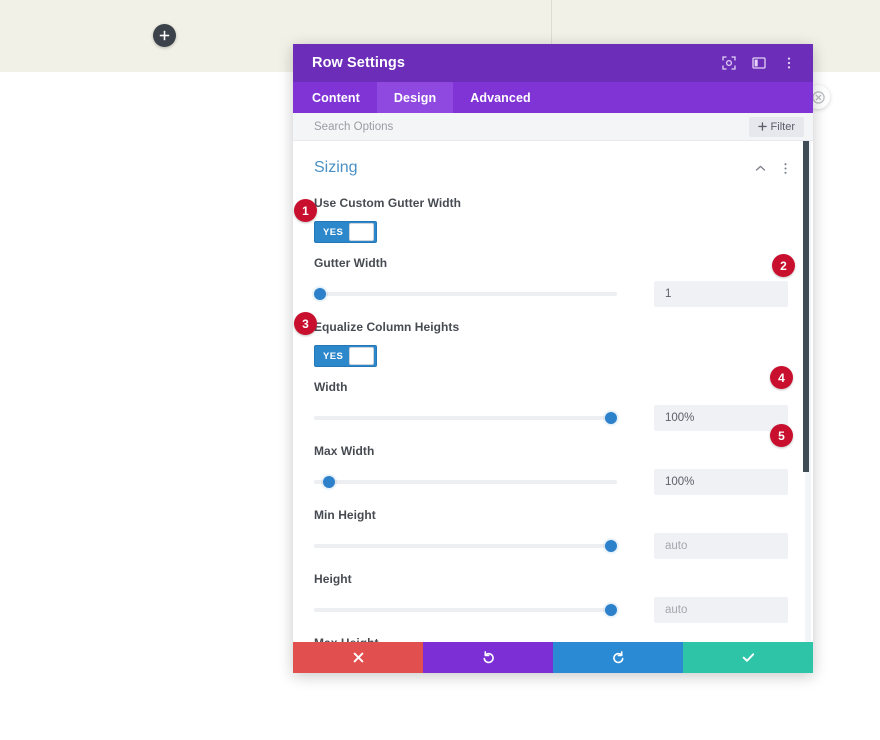 The width and height of the screenshot is (880, 740). What do you see at coordinates (553, 213) in the screenshot?
I see `field-use-custom-gutter-width: Use Custom Gutter Width YES` at bounding box center [553, 213].